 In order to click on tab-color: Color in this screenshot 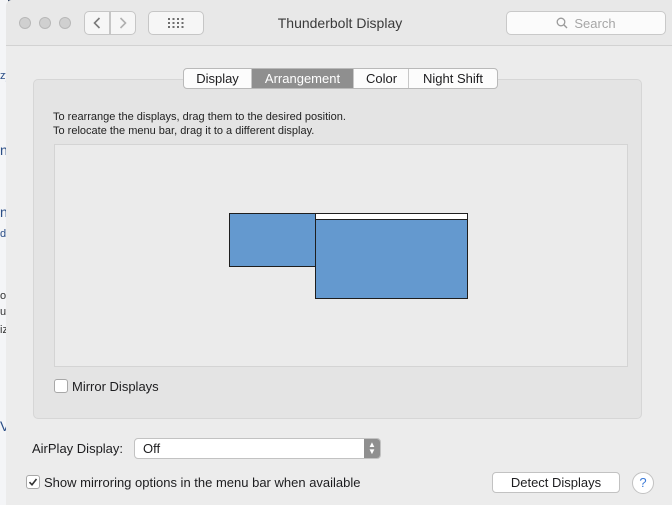, I will do `click(381, 78)`.